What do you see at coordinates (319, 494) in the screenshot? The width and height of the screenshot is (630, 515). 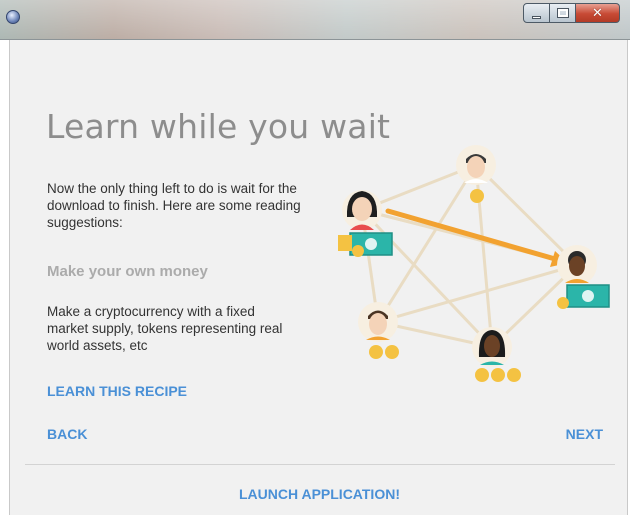 I see `launch-application-button: LAUNCH APPLICATION!` at bounding box center [319, 494].